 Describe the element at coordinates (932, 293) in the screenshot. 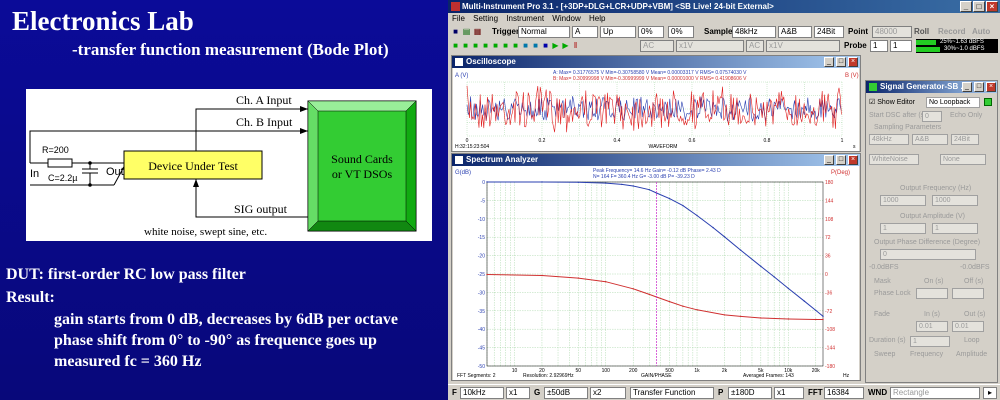

I see `mask-on-input` at that location.